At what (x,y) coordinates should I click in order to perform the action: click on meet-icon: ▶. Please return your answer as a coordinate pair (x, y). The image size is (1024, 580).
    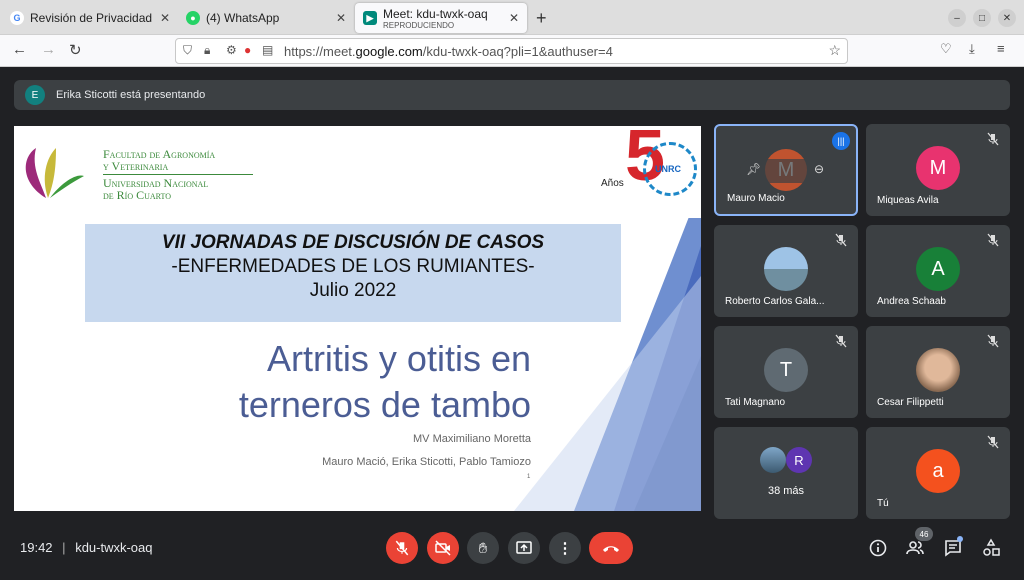
    Looking at the image, I should click on (370, 18).